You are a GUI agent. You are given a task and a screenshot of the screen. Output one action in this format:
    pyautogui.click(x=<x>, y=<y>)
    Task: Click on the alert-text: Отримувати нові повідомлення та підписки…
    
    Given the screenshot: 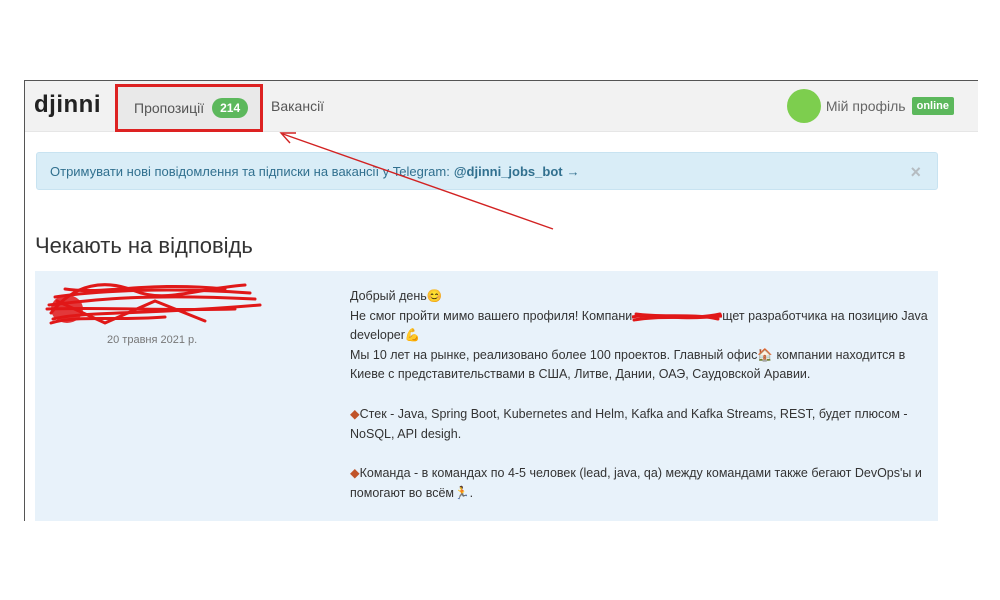 What is the action you would take?
    pyautogui.click(x=250, y=171)
    